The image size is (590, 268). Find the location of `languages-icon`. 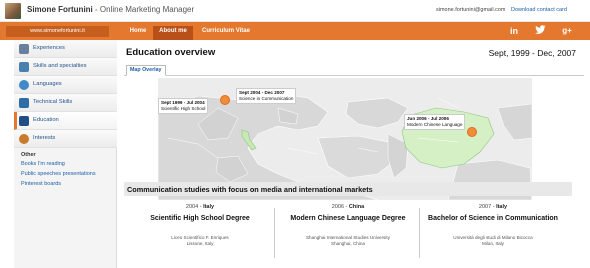

languages-icon is located at coordinates (24, 85).